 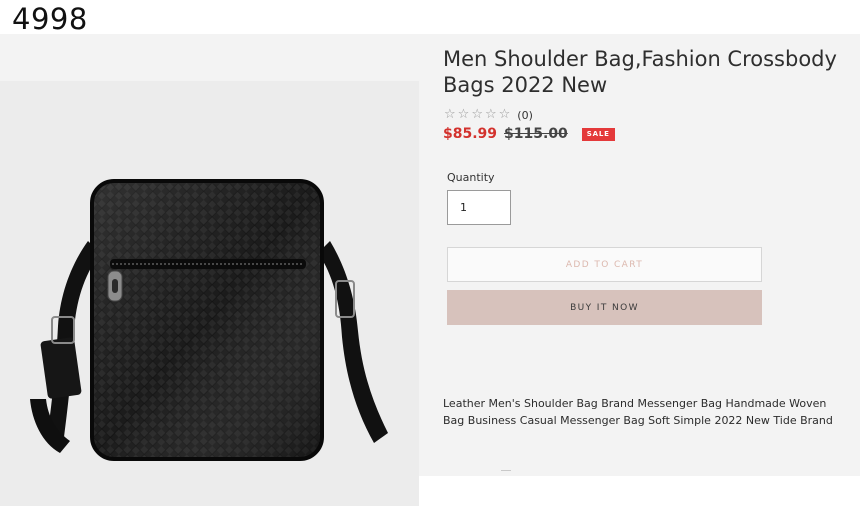 What do you see at coordinates (536, 134) in the screenshot?
I see `regular-price: $115.00` at bounding box center [536, 134].